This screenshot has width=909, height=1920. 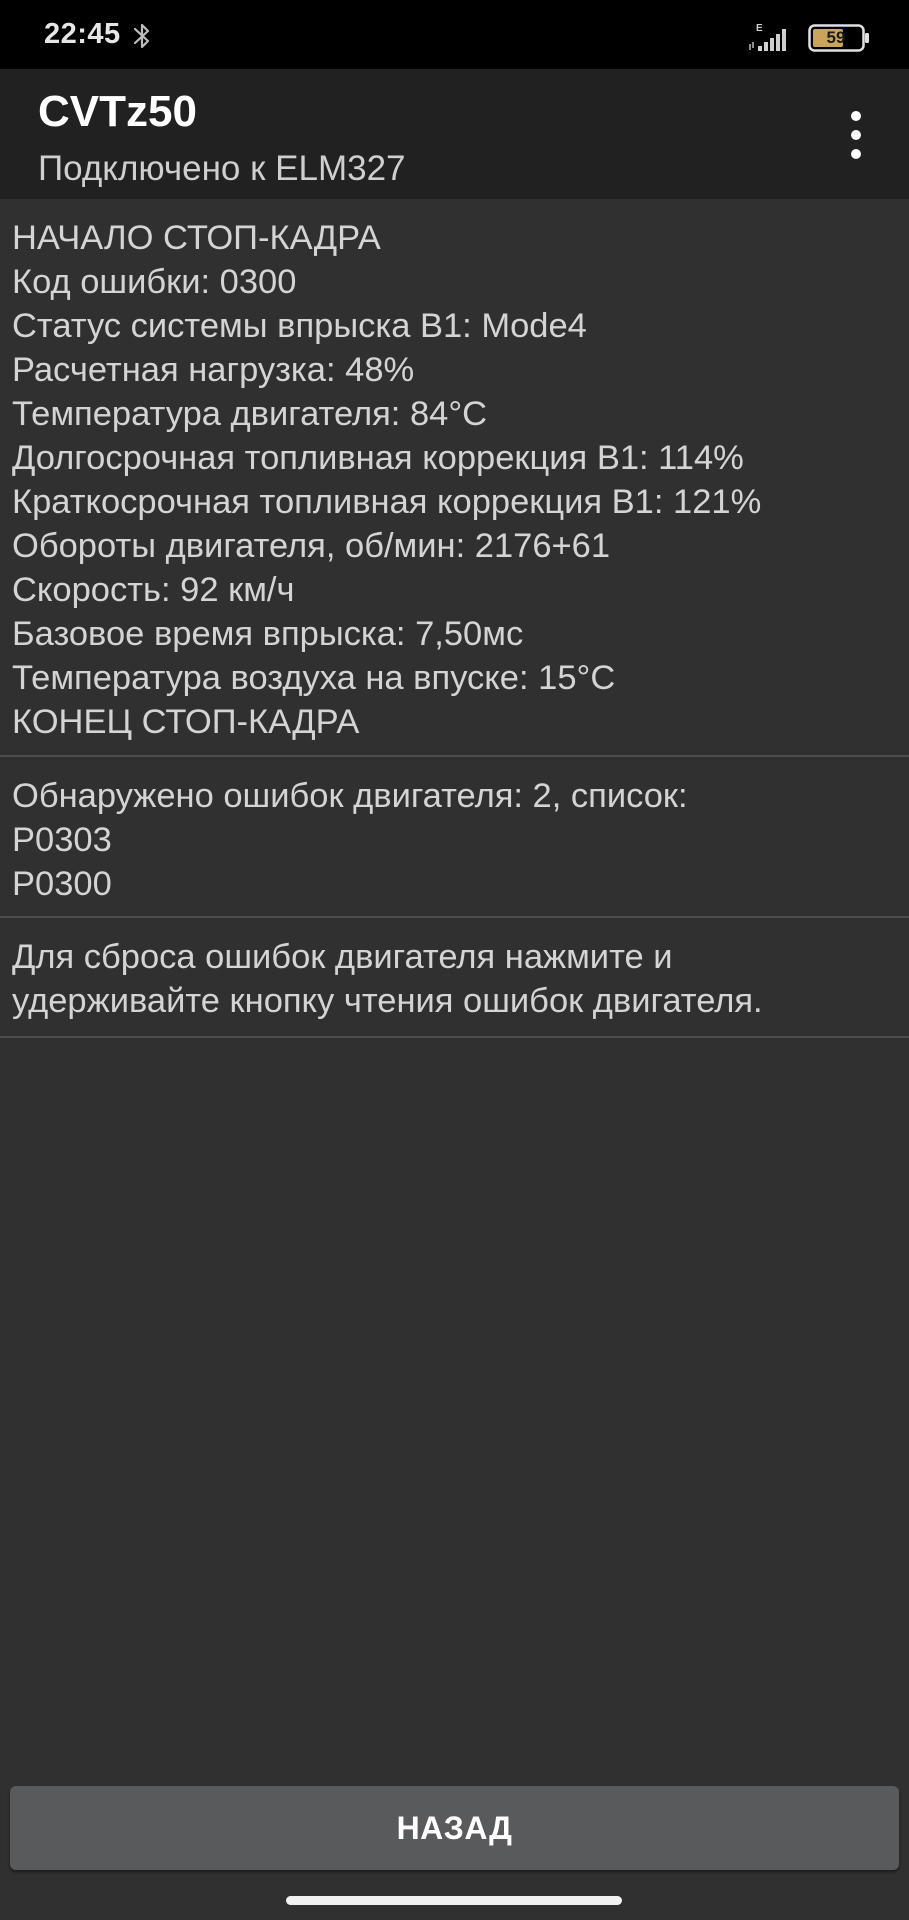 I want to click on app-title: CVTz50, so click(x=117, y=111).